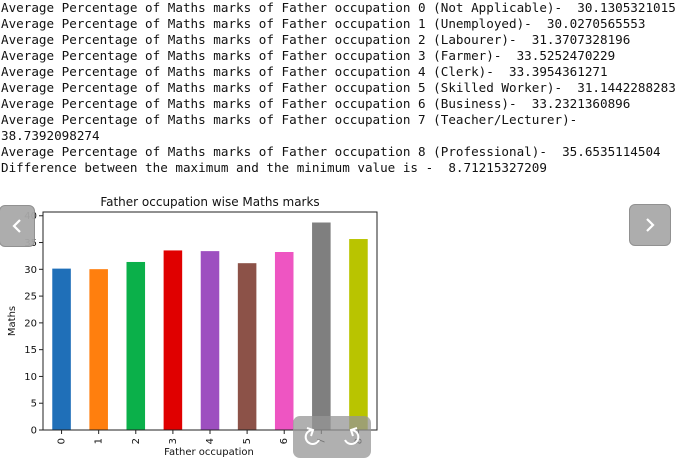 The height and width of the screenshot is (464, 675). I want to click on chart-title: Father occupation wise Maths marks, so click(209, 202).